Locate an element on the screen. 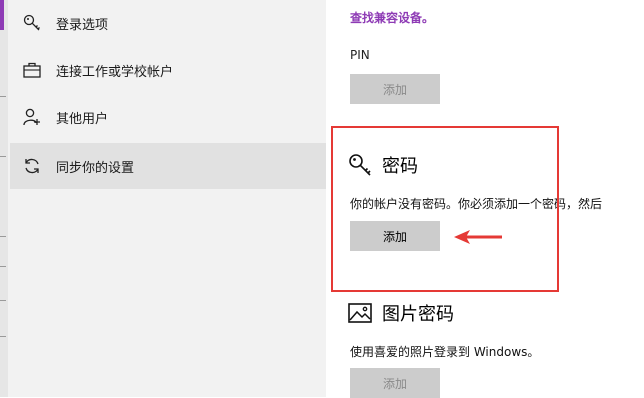 The width and height of the screenshot is (644, 398). sidebar-item-label: 同步你的设置 is located at coordinates (95, 168).